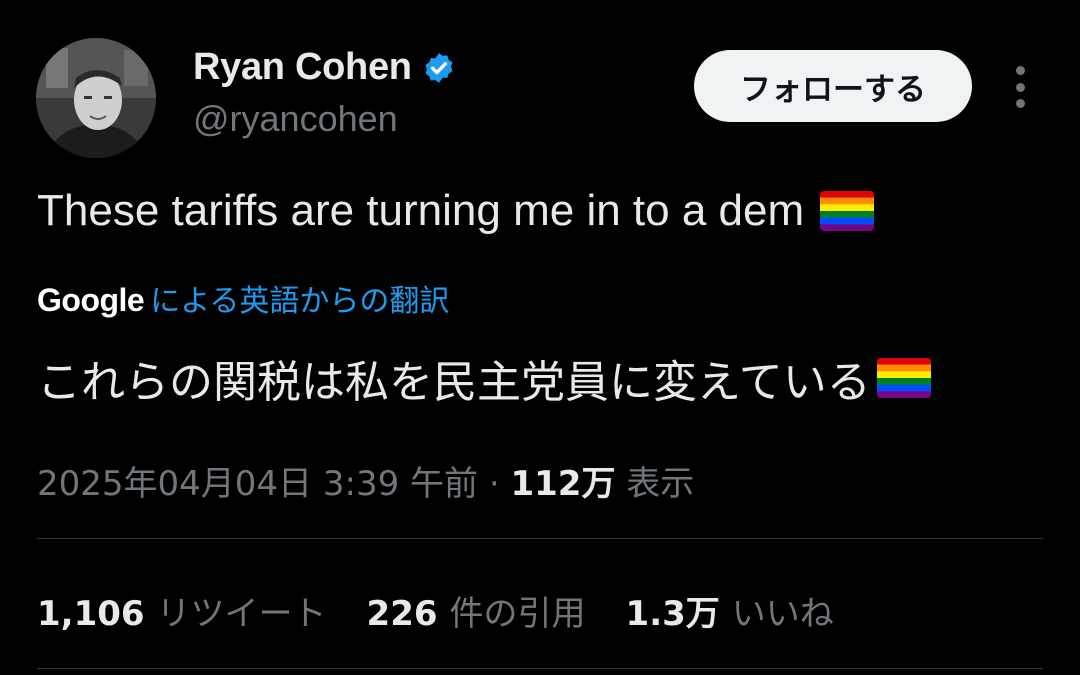 This screenshot has width=1080, height=675. Describe the element at coordinates (454, 382) in the screenshot. I see `translated-text: これらの関税は私を民主党員に変えている` at that location.